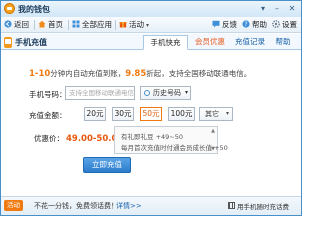 The height and width of the screenshot is (240, 320). Describe the element at coordinates (289, 24) in the screenshot. I see `settings-label: 设置` at that location.